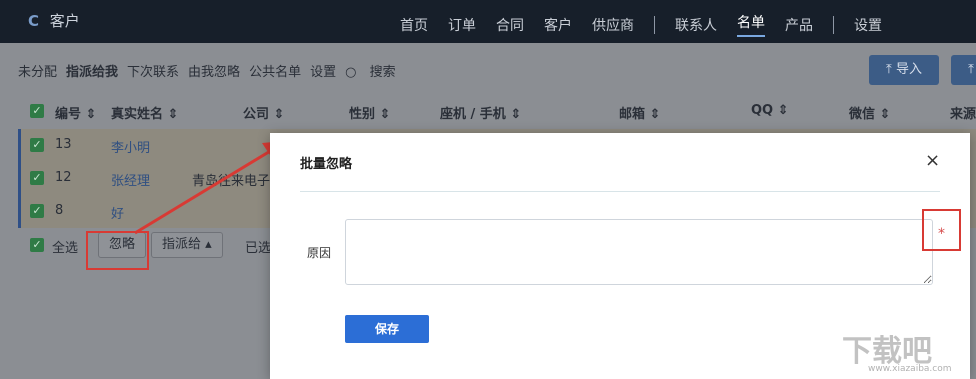 This screenshot has height=379, width=976. I want to click on watermark-url: www.xiazaiba.com, so click(910, 369).